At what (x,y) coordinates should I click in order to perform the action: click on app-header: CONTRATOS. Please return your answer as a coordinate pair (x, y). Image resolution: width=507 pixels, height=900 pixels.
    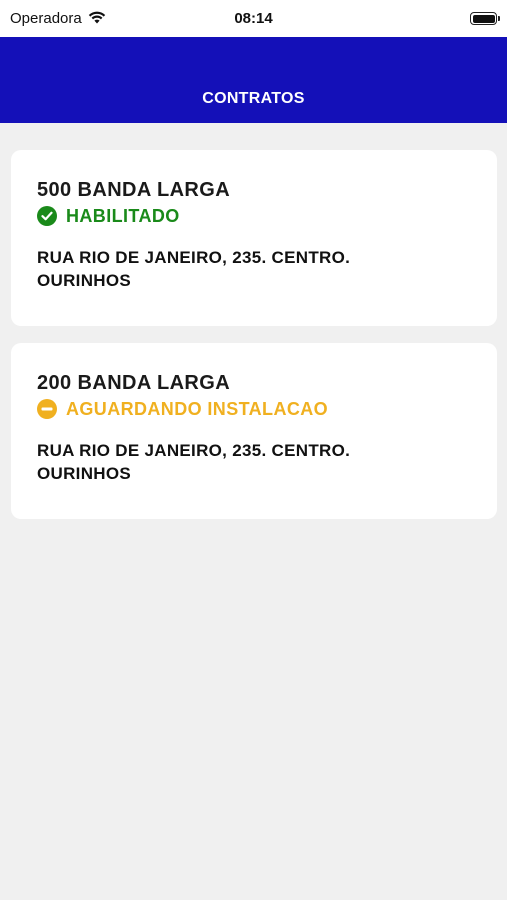
    Looking at the image, I should click on (253, 80).